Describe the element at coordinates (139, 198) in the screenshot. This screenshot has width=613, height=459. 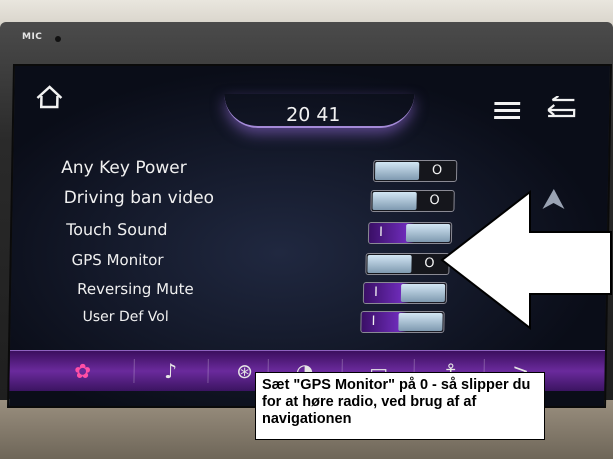
I see `setting-label: Driving ban video` at that location.